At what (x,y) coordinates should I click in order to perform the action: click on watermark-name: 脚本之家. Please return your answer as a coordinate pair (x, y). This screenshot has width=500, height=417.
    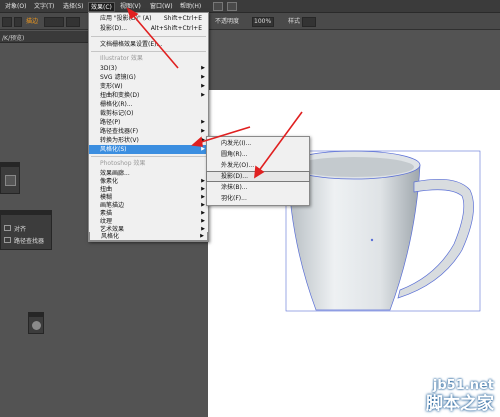
    Looking at the image, I should click on (460, 404).